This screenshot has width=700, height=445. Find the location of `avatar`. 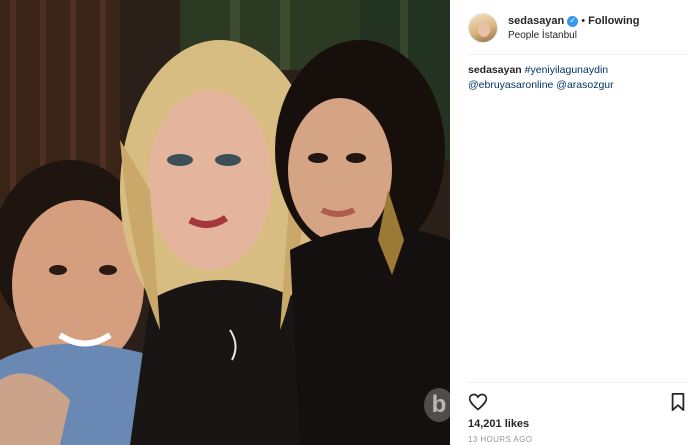

avatar is located at coordinates (483, 28).